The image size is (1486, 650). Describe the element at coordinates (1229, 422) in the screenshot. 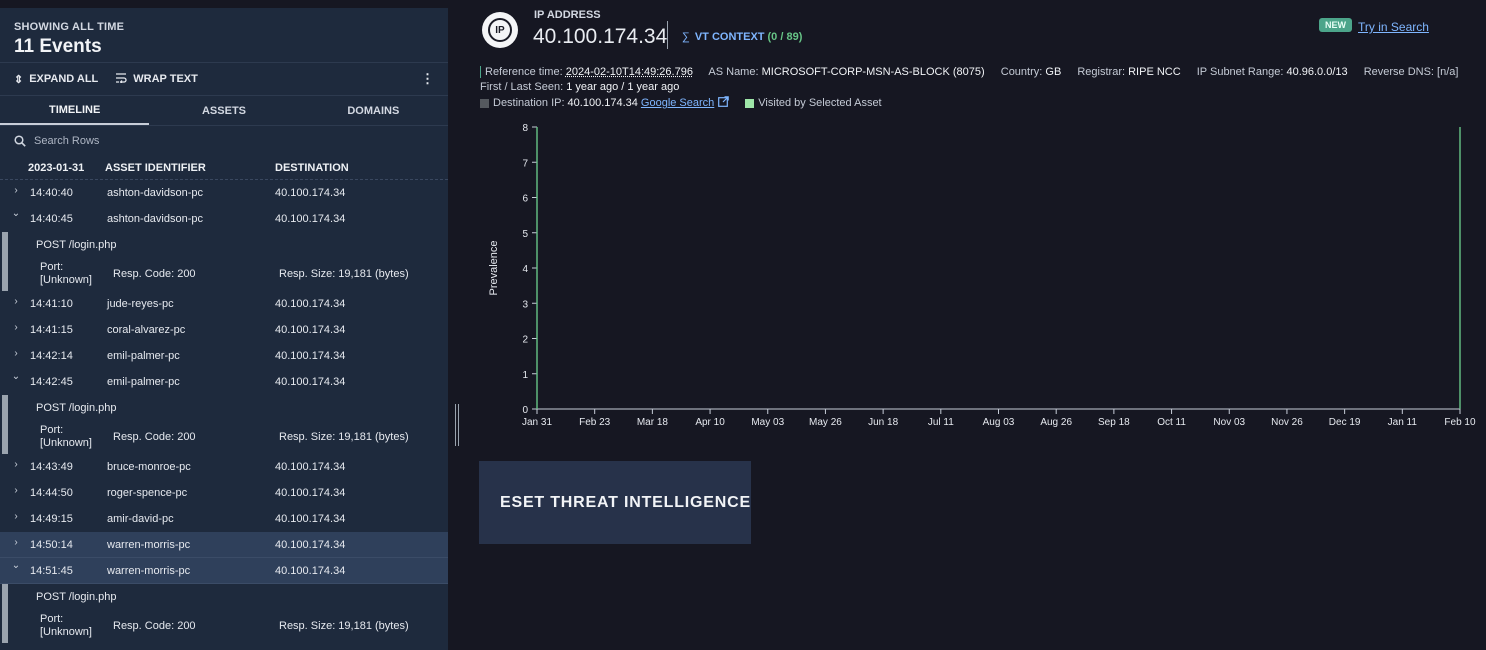

I see `x-tick-label: Nov 03` at that location.